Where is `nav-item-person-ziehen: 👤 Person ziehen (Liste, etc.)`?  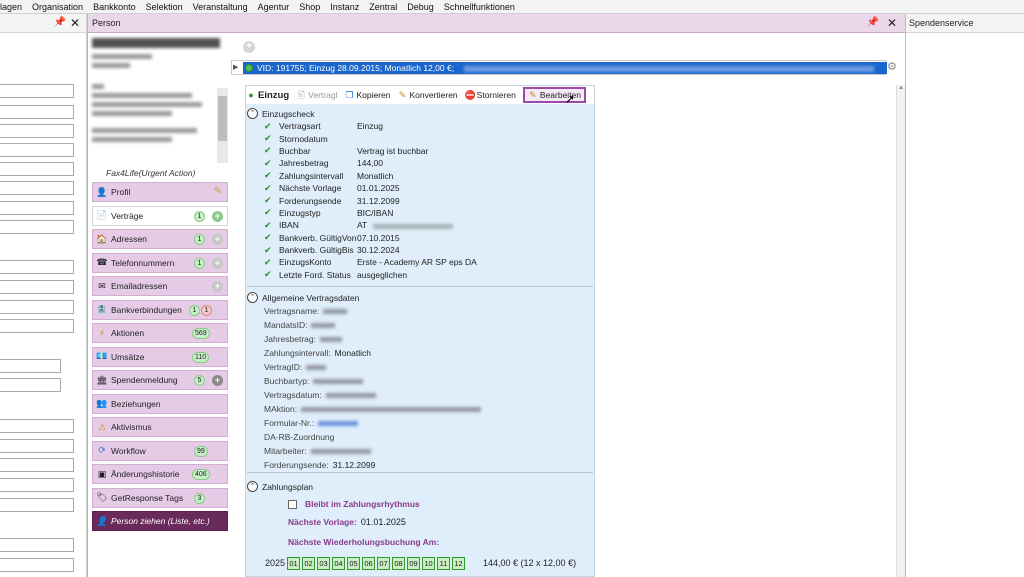 nav-item-person-ziehen: 👤 Person ziehen (Liste, etc.) is located at coordinates (160, 521).